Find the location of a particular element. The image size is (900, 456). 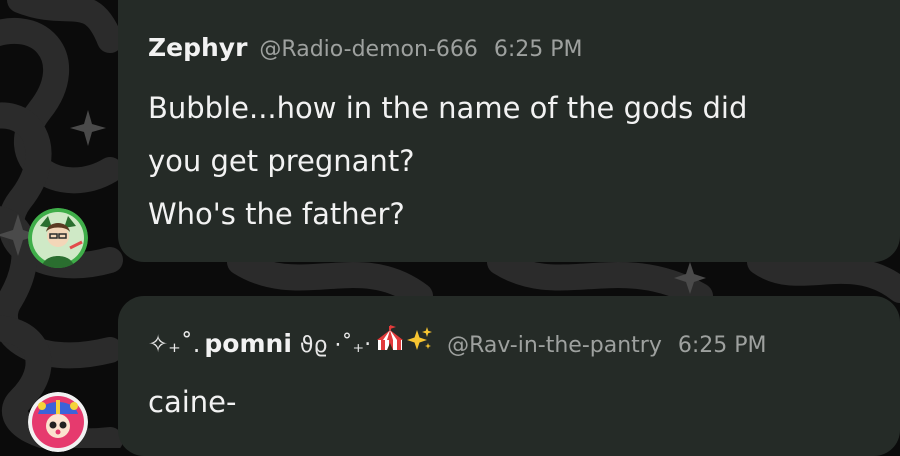

green-character-avatar-icon is located at coordinates (58, 238).